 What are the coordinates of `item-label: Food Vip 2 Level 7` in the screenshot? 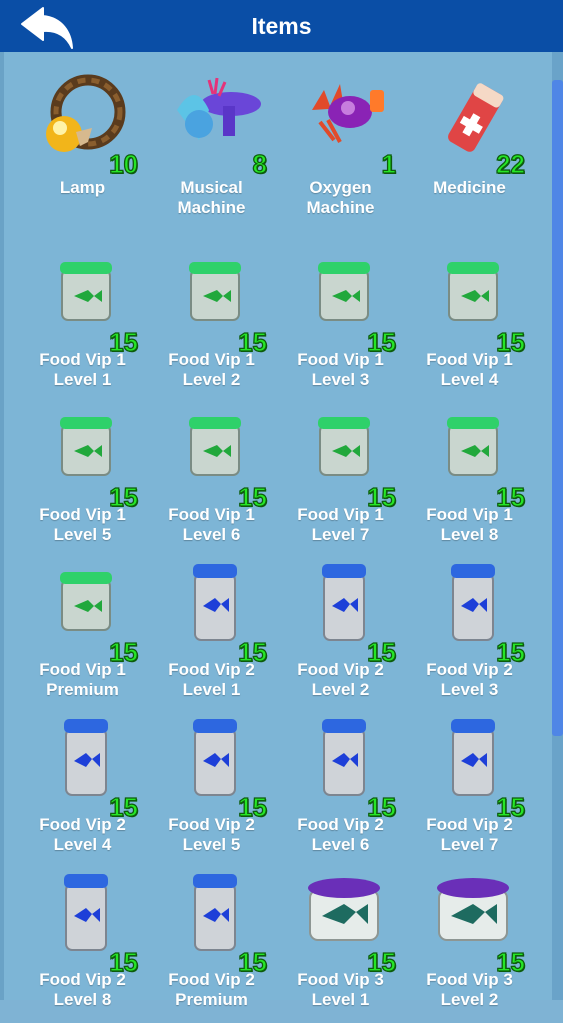 It's located at (469, 834).